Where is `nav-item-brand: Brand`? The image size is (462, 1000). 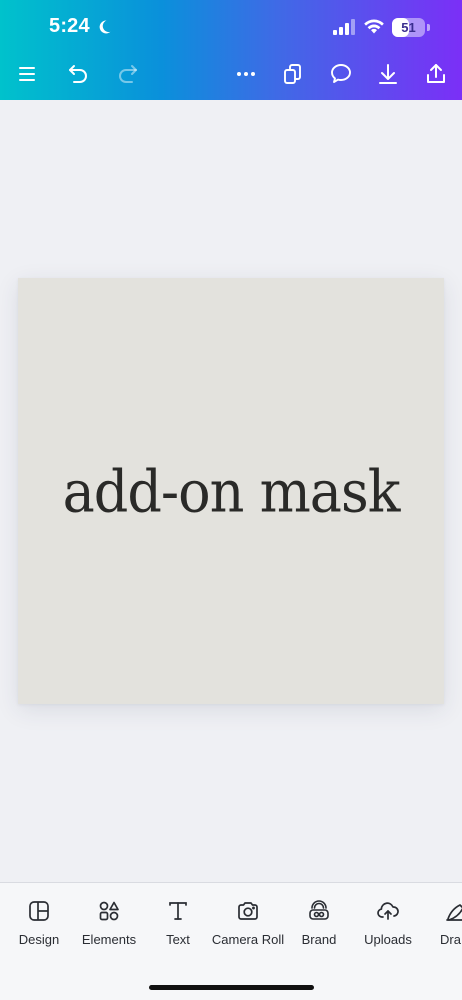
nav-item-brand: Brand is located at coordinates (319, 927).